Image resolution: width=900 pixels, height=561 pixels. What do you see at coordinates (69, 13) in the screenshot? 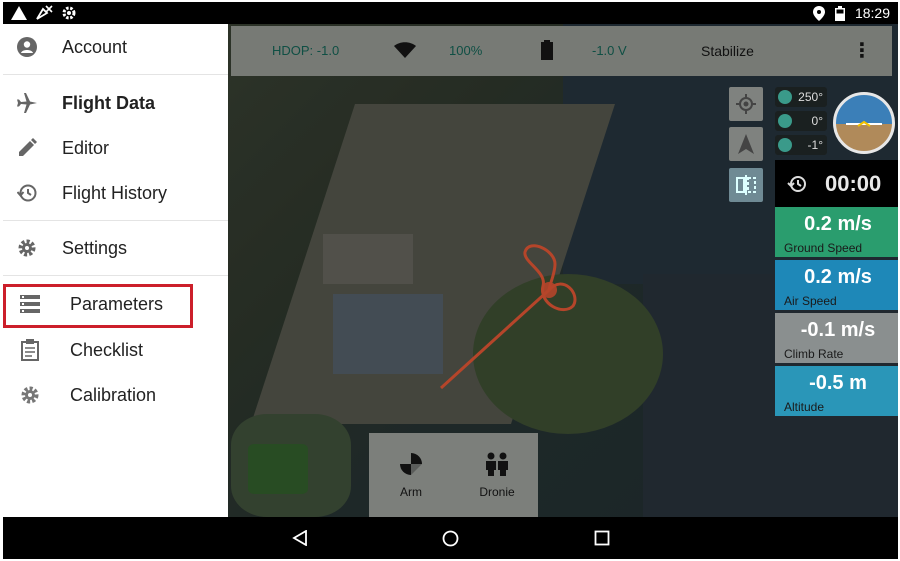
I see `settings-gear-icon` at bounding box center [69, 13].